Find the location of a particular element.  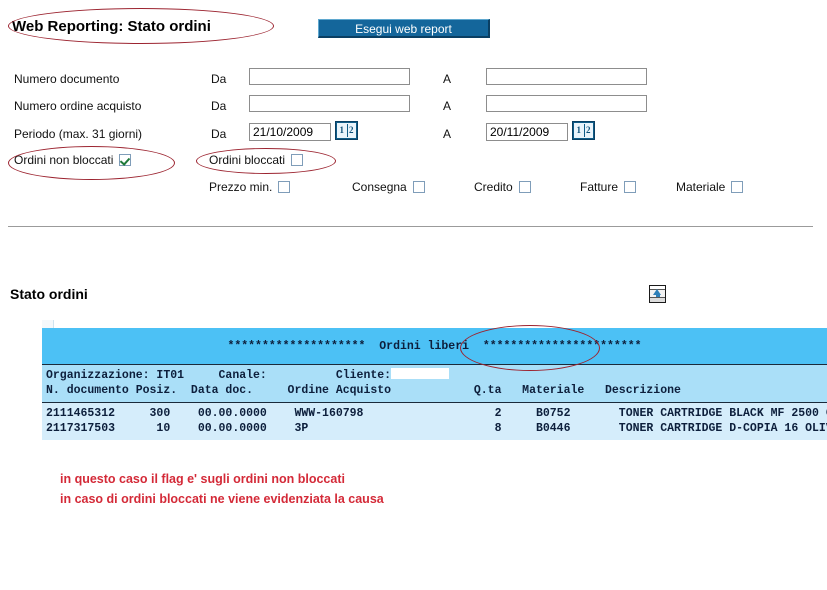

checkbox-box-materiale is located at coordinates (737, 187).